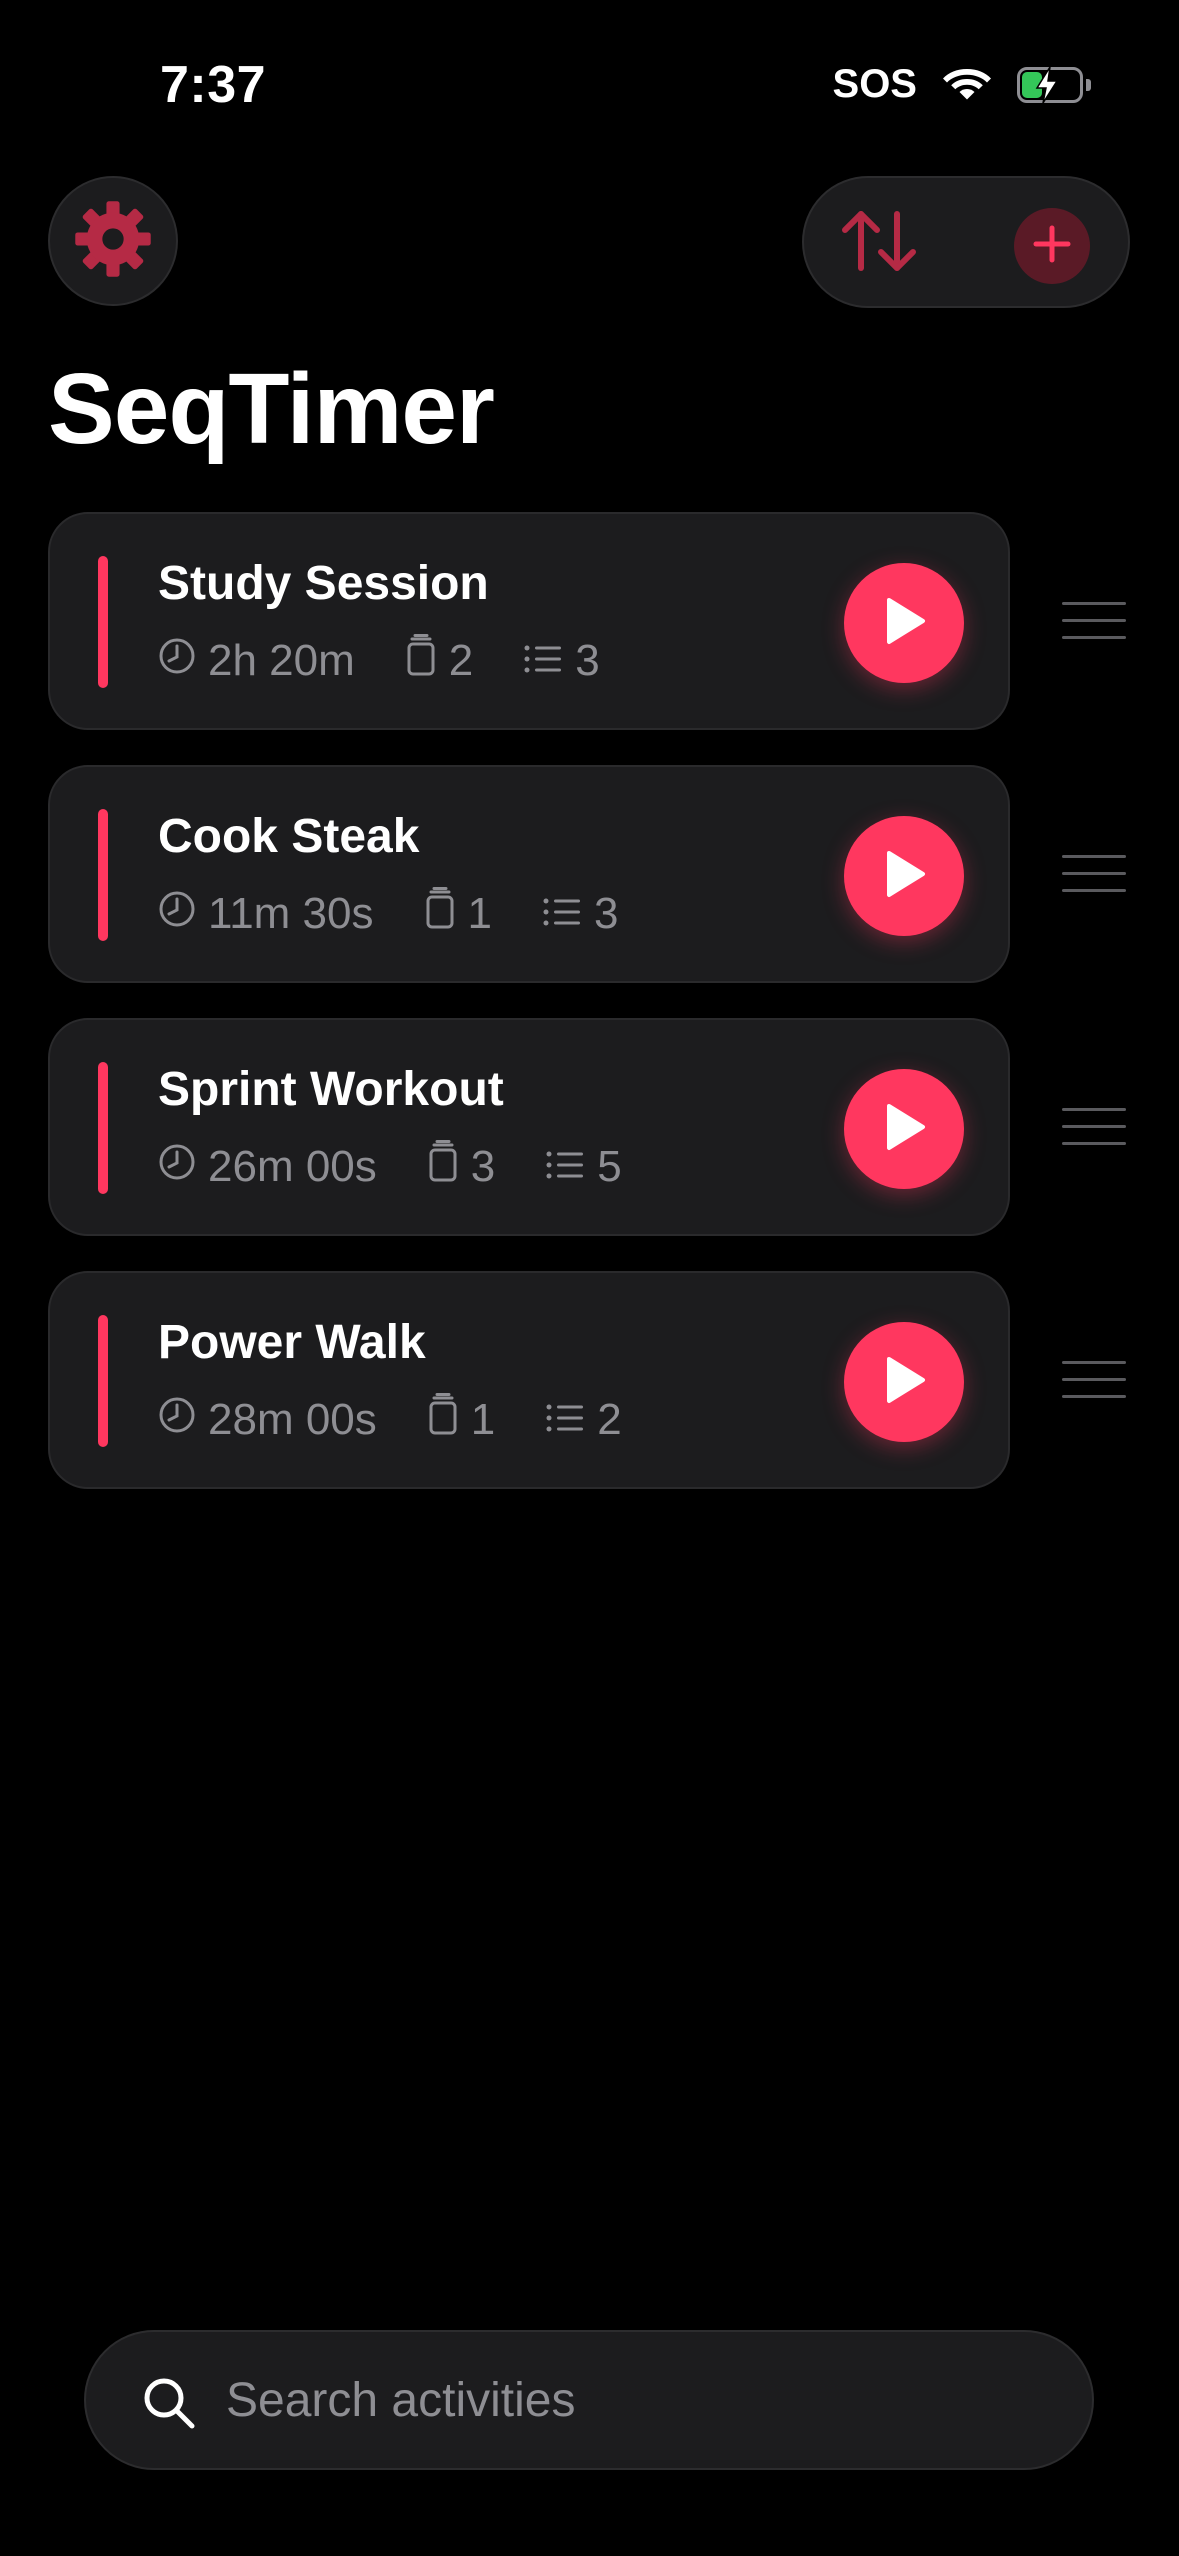 Image resolution: width=1179 pixels, height=2556 pixels. What do you see at coordinates (636, 2400) in the screenshot?
I see `search-input` at bounding box center [636, 2400].